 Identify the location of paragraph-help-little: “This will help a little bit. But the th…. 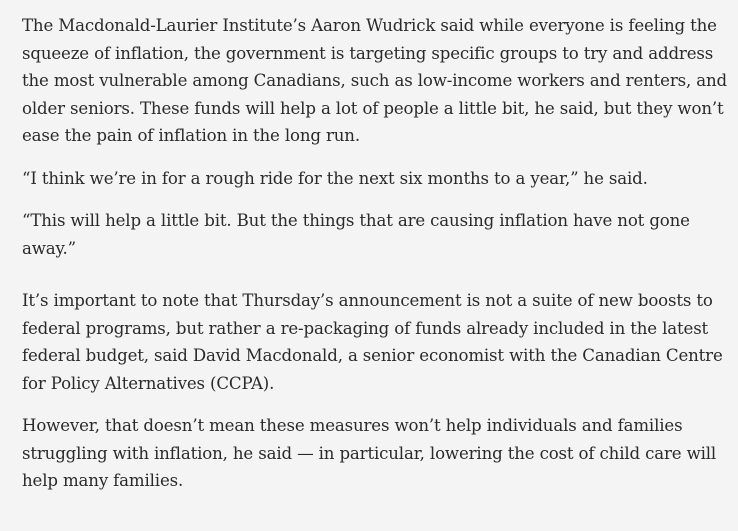
(356, 234).